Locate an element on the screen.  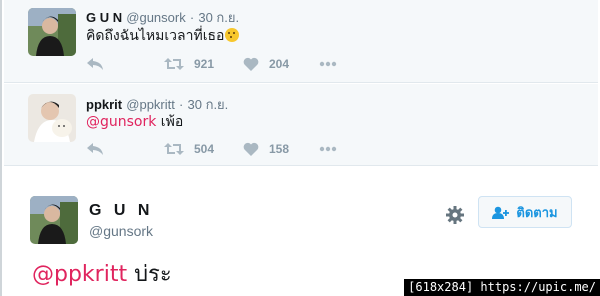
like-button: 204 is located at coordinates (281, 64).